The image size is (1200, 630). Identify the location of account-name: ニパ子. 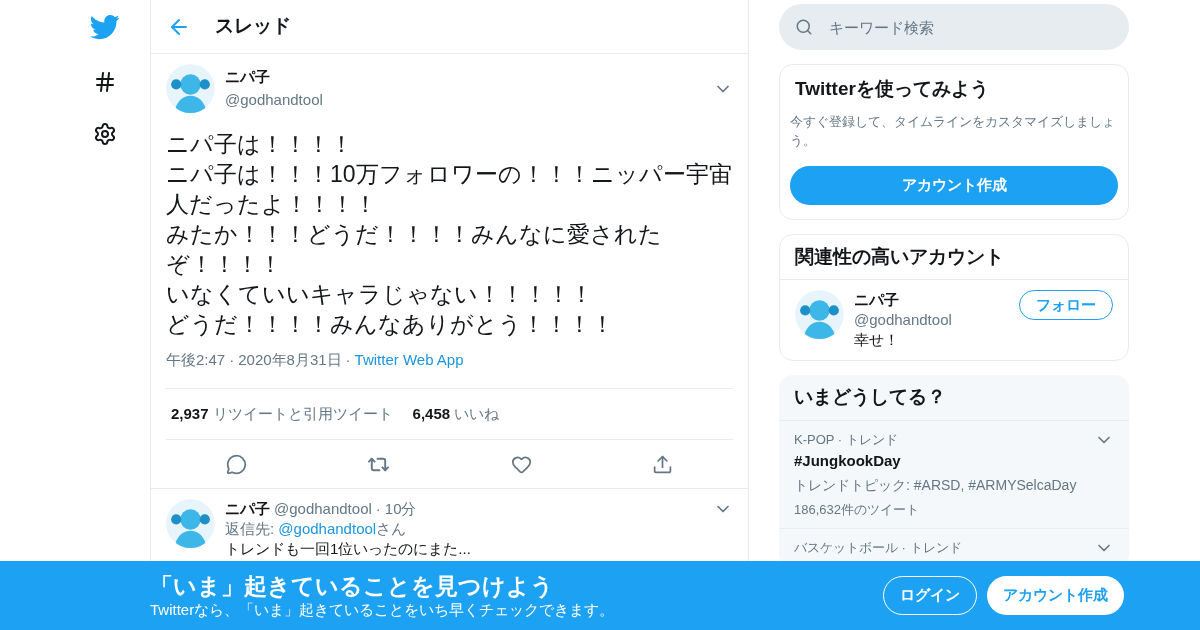
(931, 300).